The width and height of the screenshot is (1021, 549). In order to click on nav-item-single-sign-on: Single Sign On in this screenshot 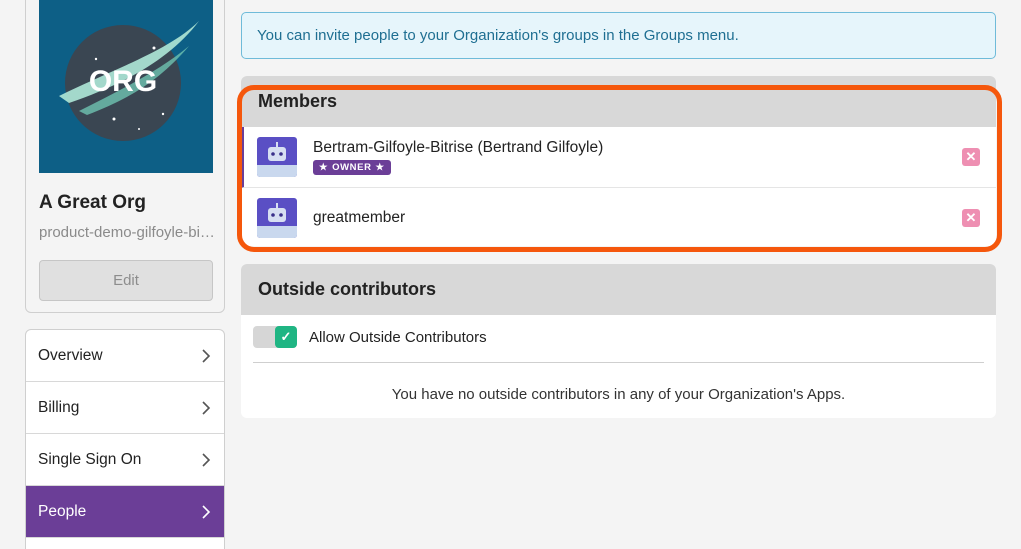, I will do `click(125, 460)`.